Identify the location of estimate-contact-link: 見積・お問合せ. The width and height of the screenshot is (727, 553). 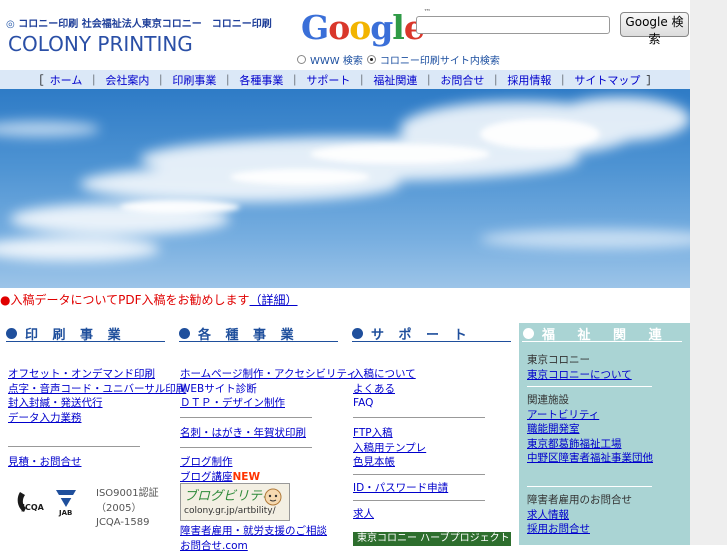
(45, 462).